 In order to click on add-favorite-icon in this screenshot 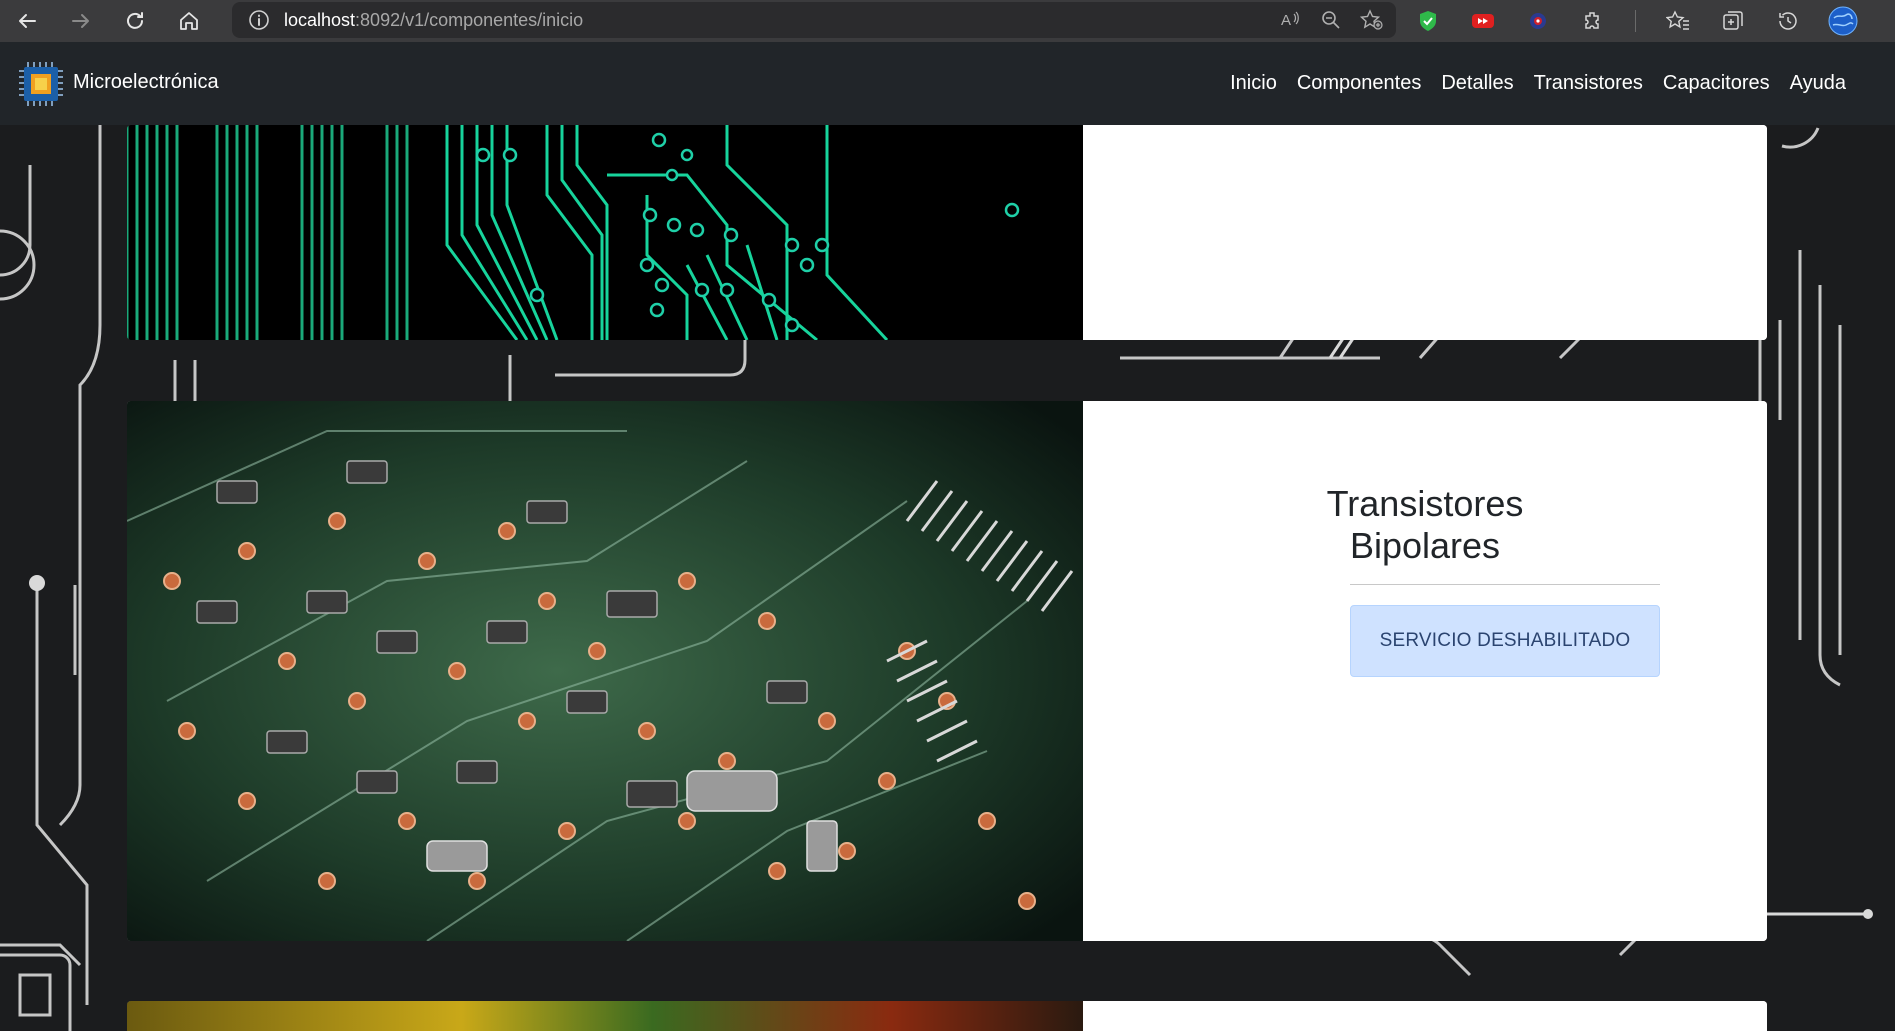, I will do `click(1372, 20)`.